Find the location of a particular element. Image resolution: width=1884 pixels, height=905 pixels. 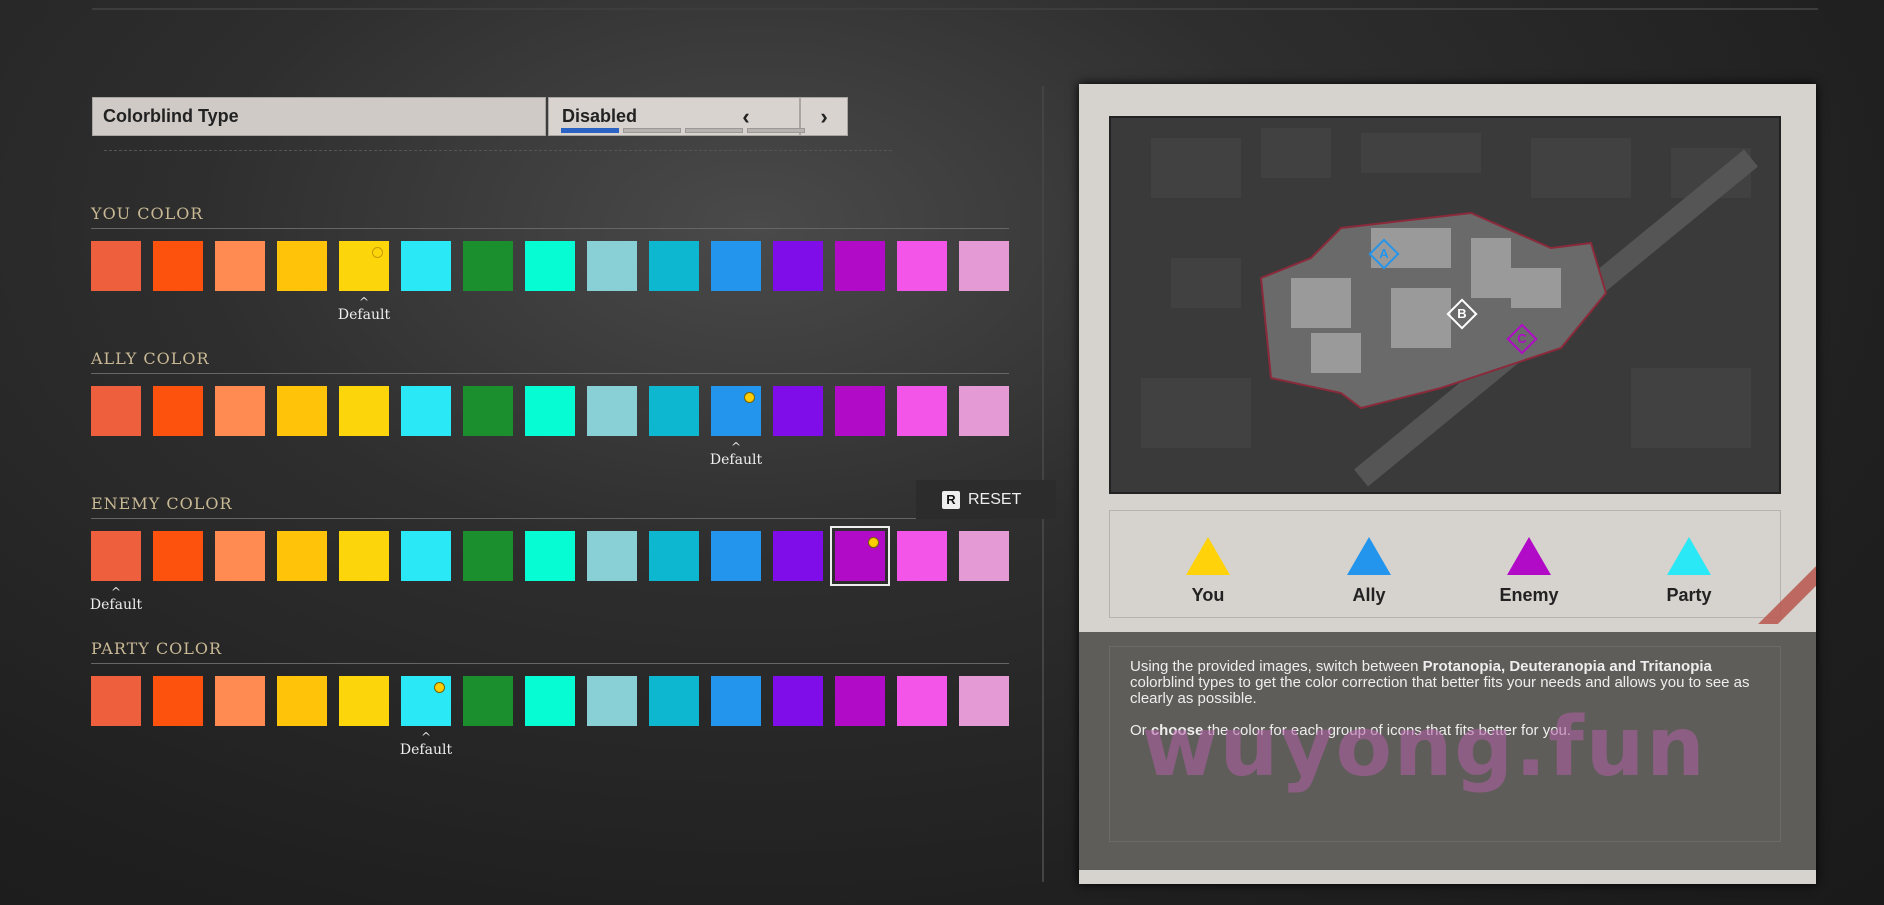

icon-legend: You Ally Enemy Party is located at coordinates (1445, 564).